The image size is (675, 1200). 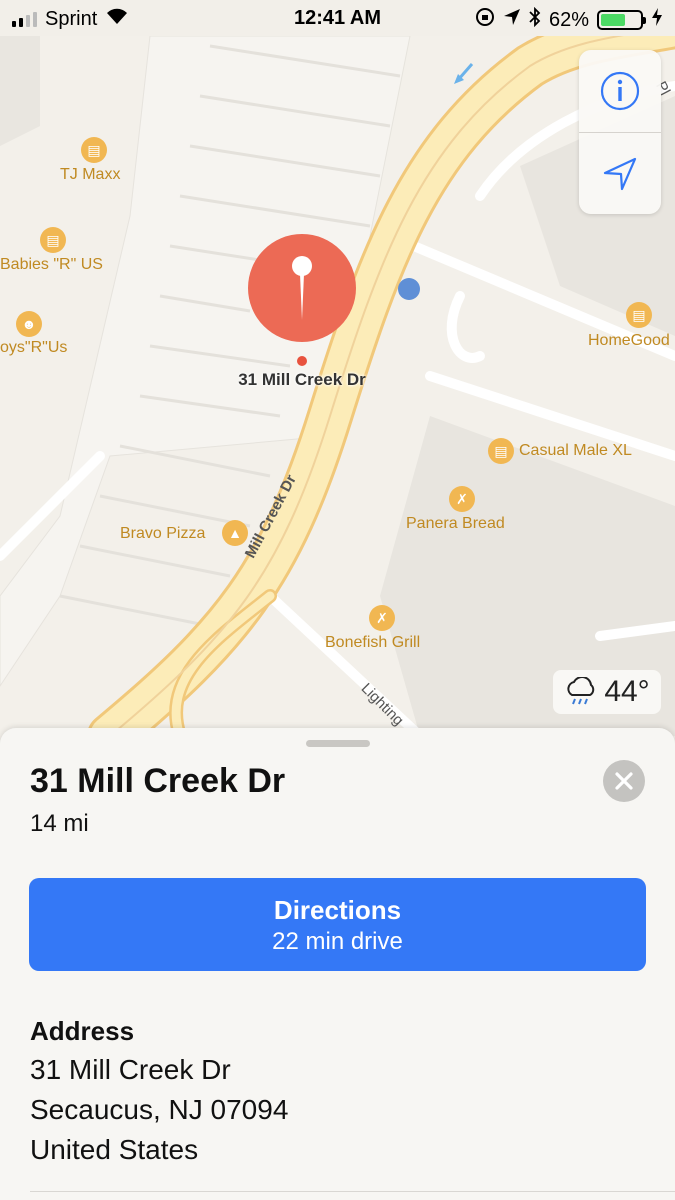 I want to click on poi-label: Casual Male XL, so click(x=575, y=450).